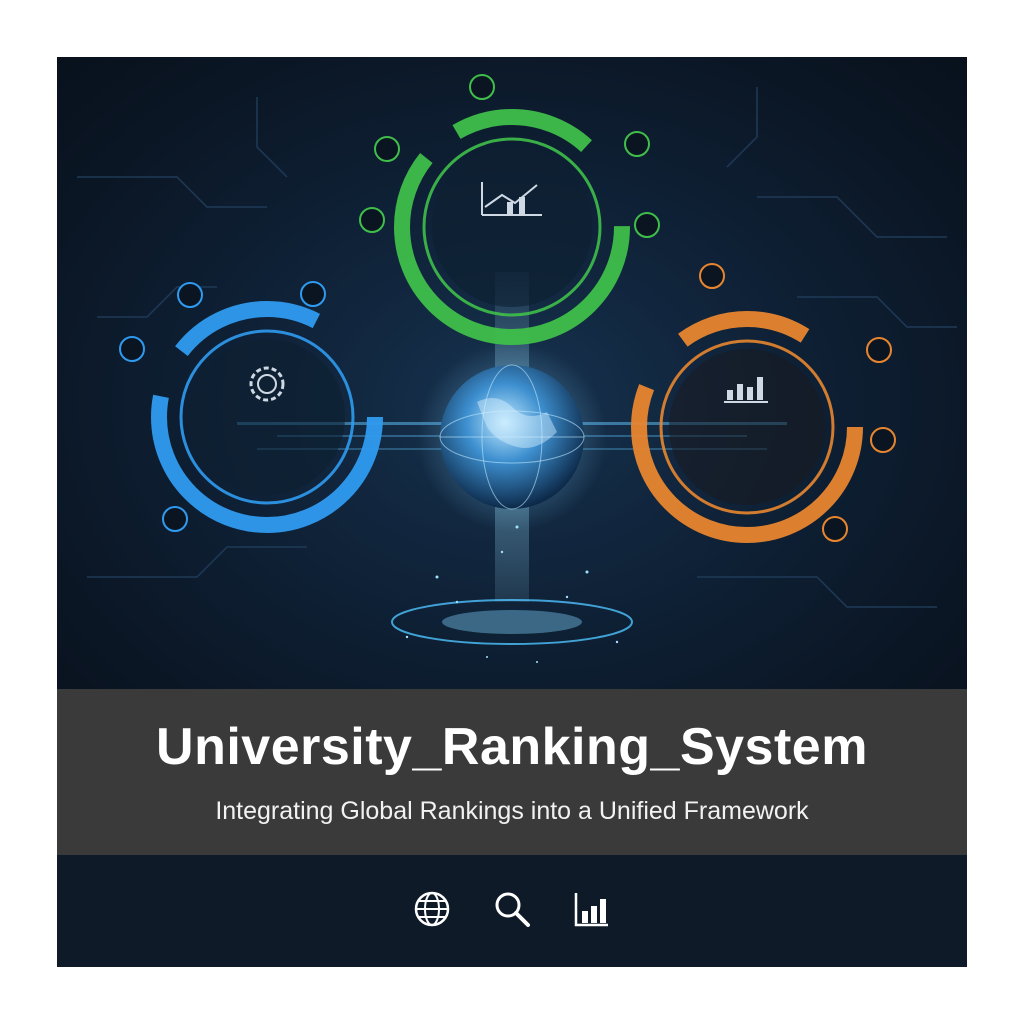 The image size is (1024, 1024). Describe the element at coordinates (512, 227) in the screenshot. I see `green-ring` at that location.